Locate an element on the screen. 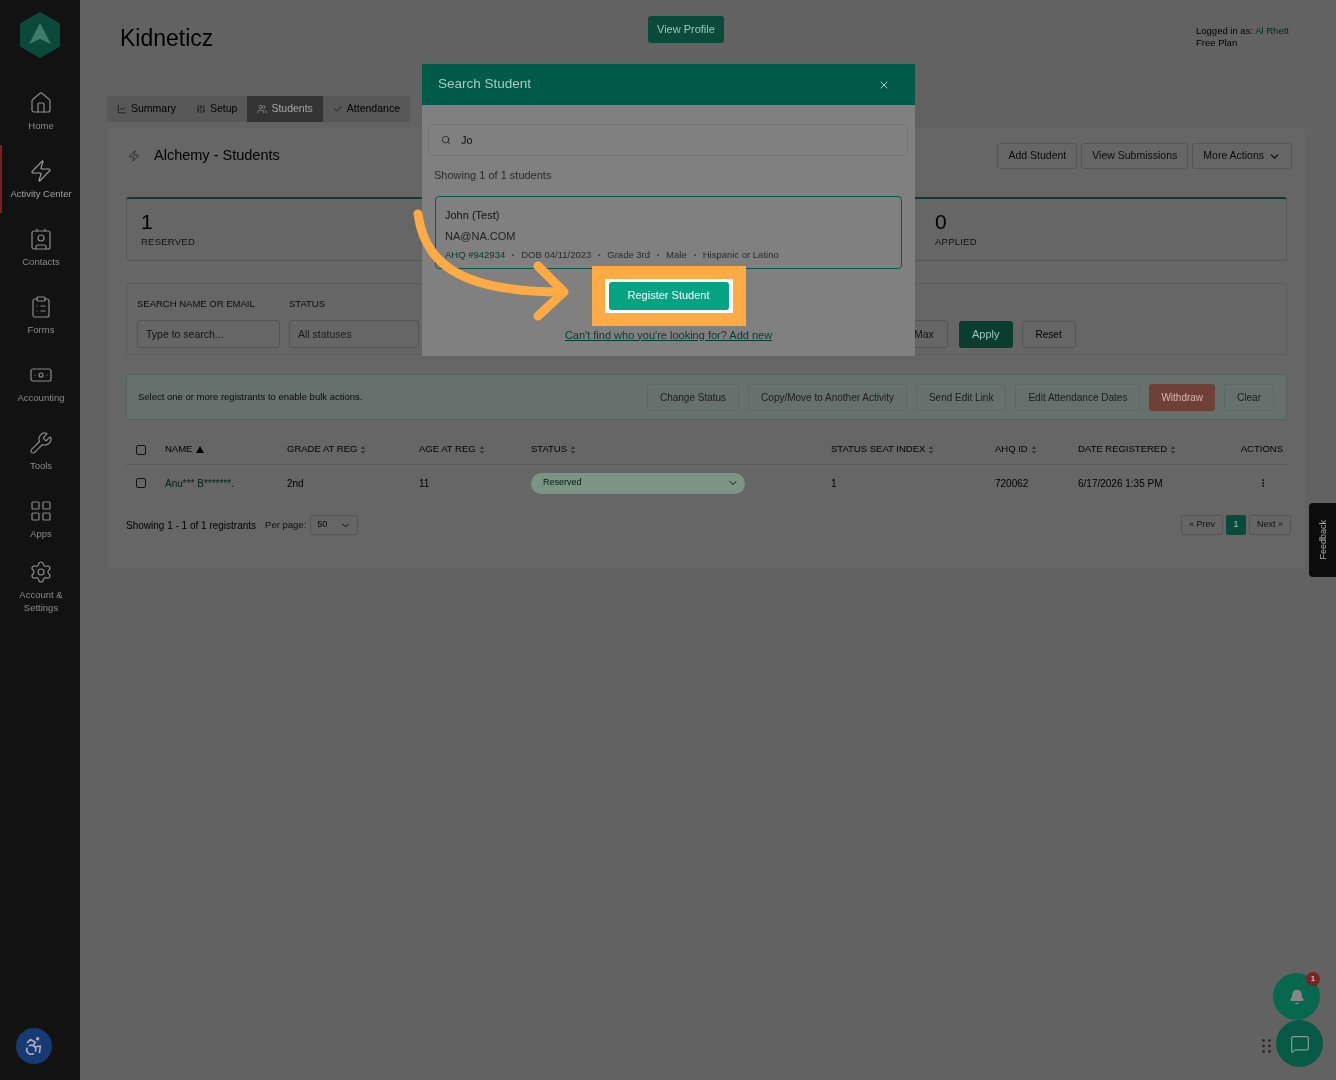 The image size is (1336, 1080). table-cell-text: 11 is located at coordinates (425, 483).